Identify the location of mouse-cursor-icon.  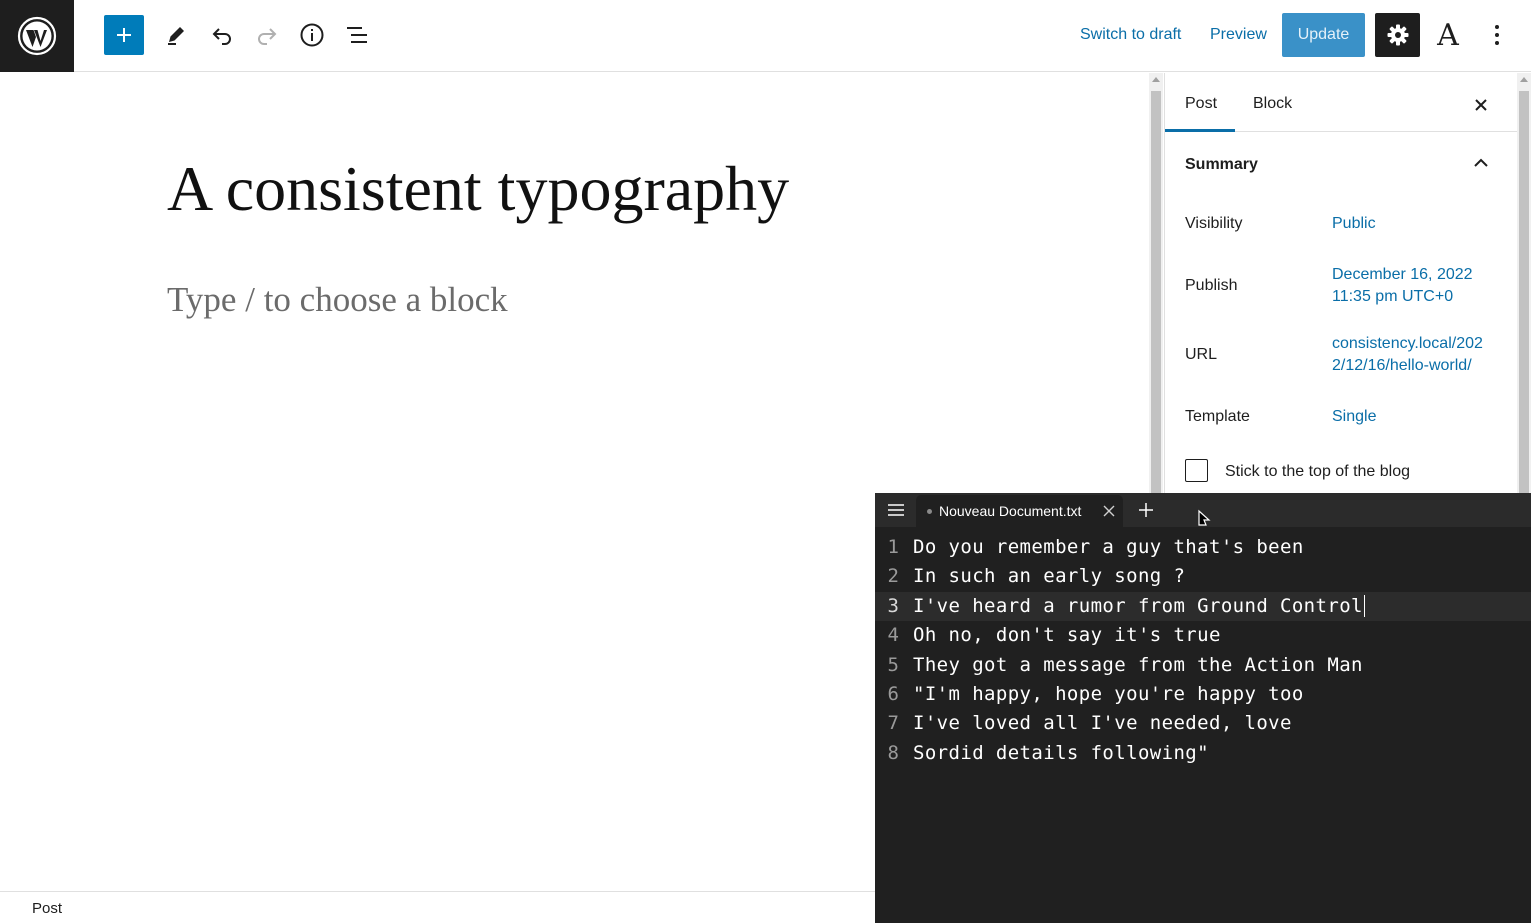
(1204, 517).